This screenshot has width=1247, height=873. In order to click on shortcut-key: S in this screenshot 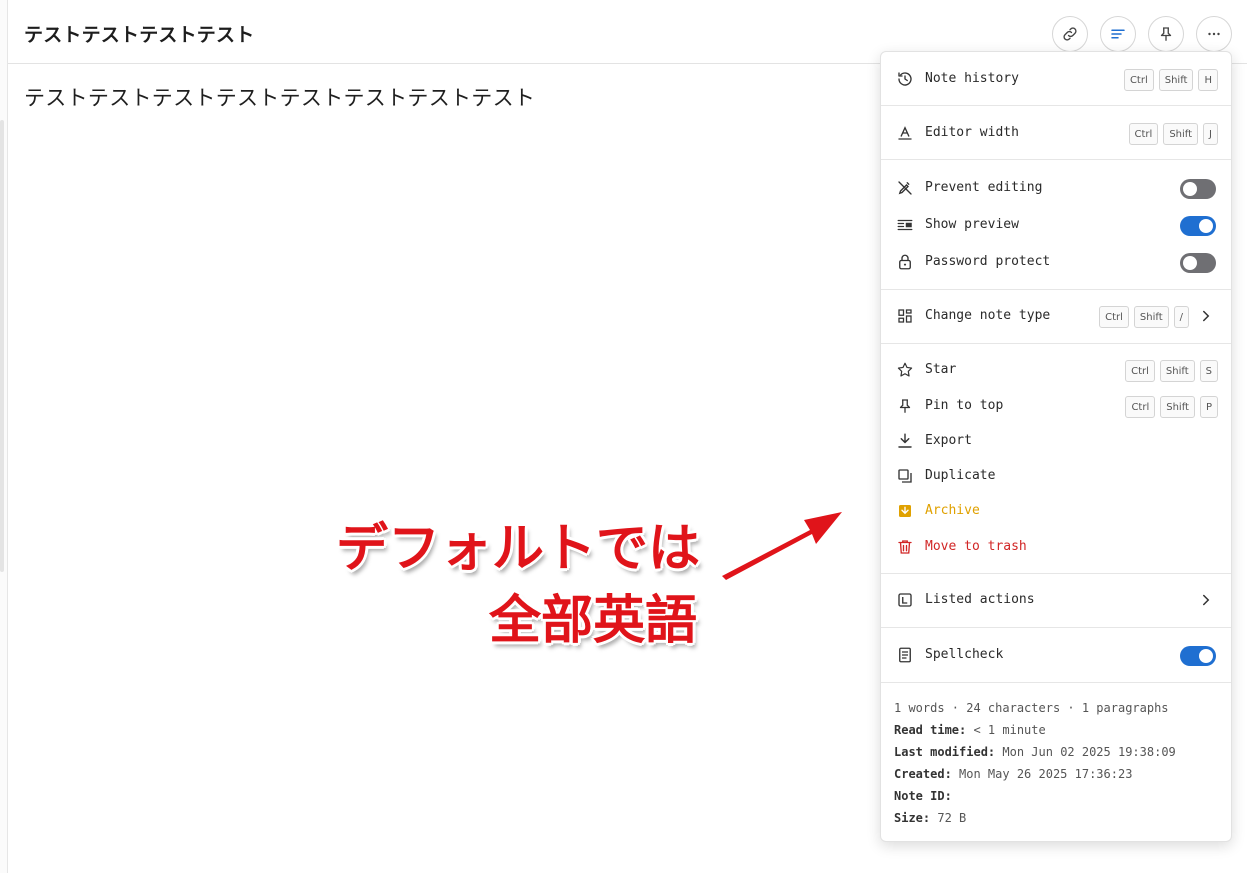, I will do `click(1208, 371)`.